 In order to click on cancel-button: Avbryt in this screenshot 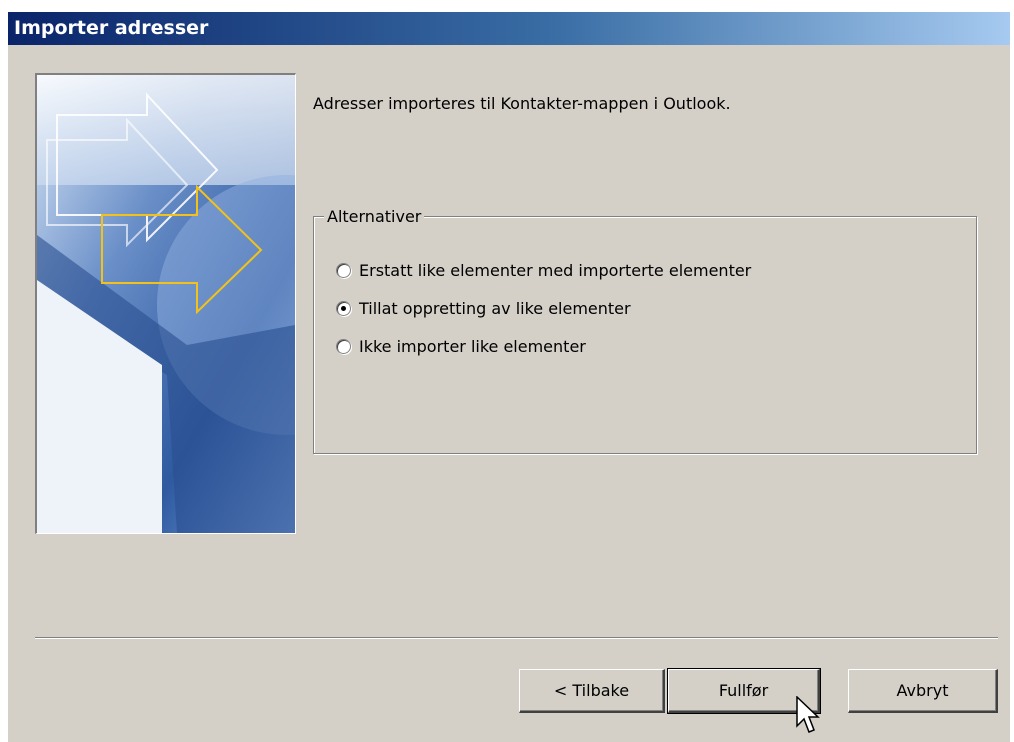, I will do `click(923, 691)`.